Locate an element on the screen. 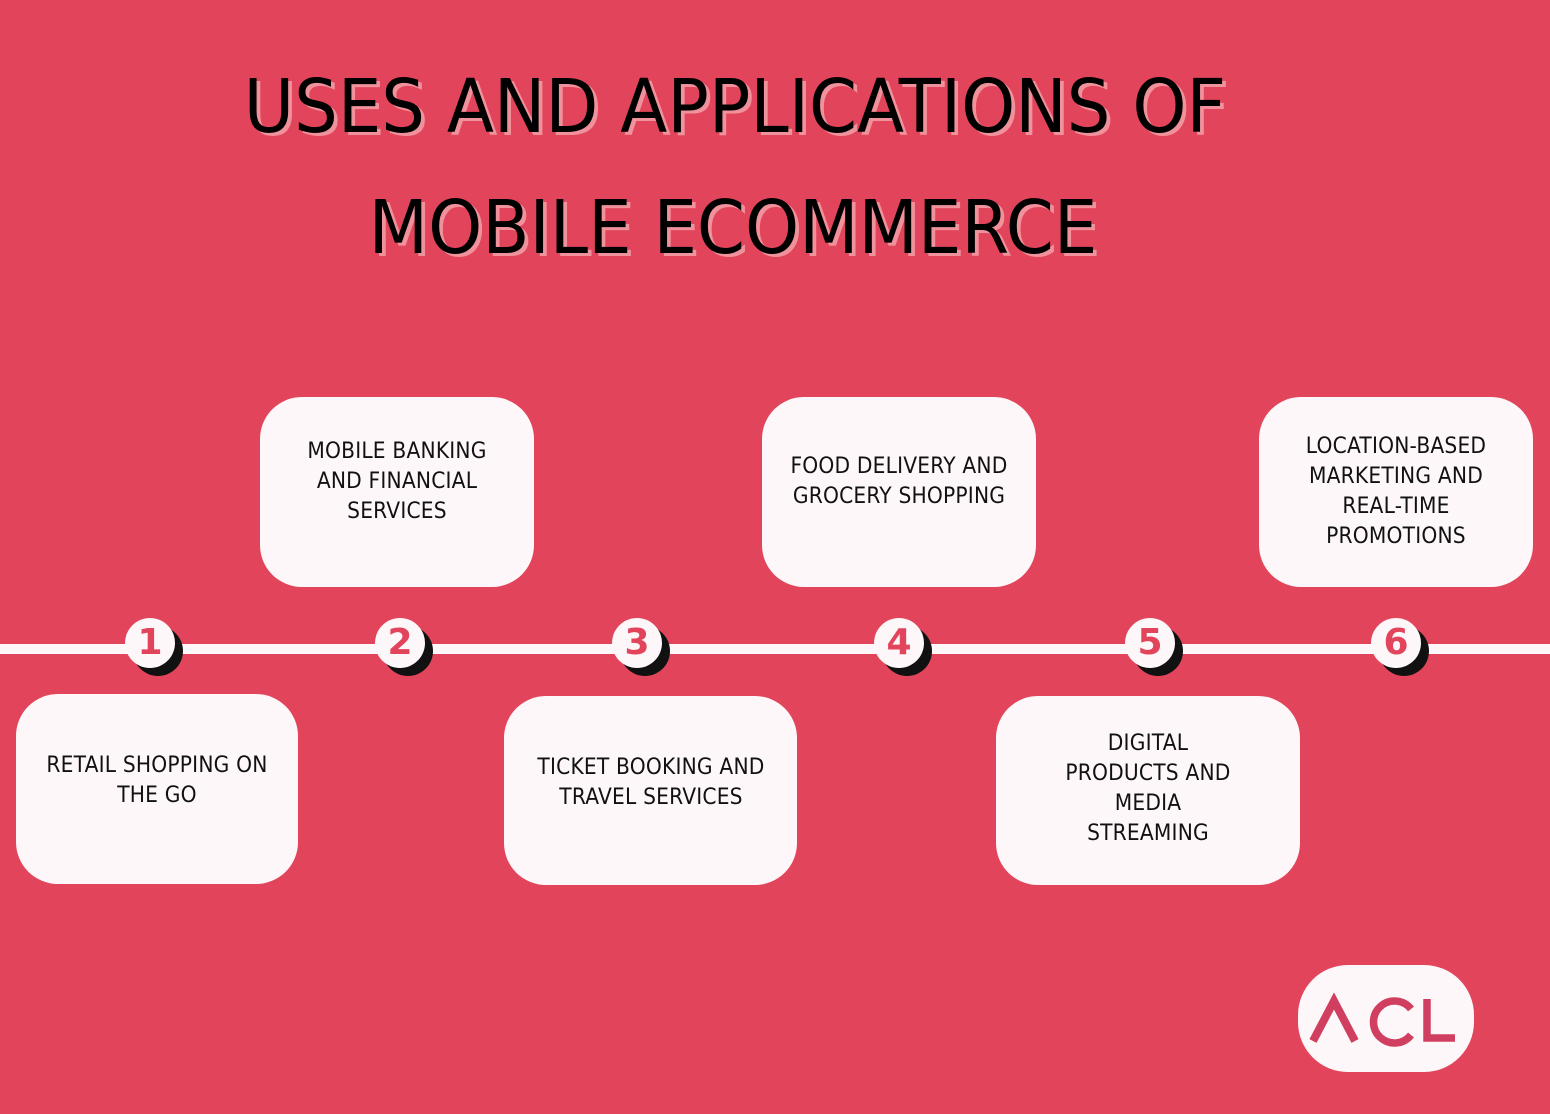 The height and width of the screenshot is (1114, 1550). step-card-5: DIGITAL PRODUCTS AND MEDIA STREAMING is located at coordinates (1148, 790).